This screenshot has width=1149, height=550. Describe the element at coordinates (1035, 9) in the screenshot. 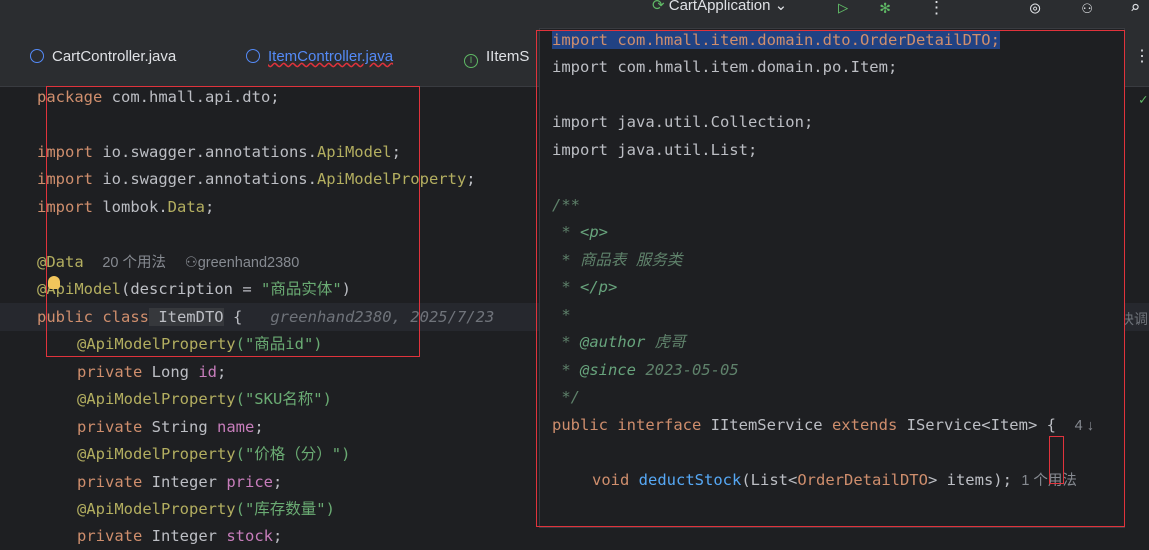

I see `ai-assistant-icon: ◎` at that location.